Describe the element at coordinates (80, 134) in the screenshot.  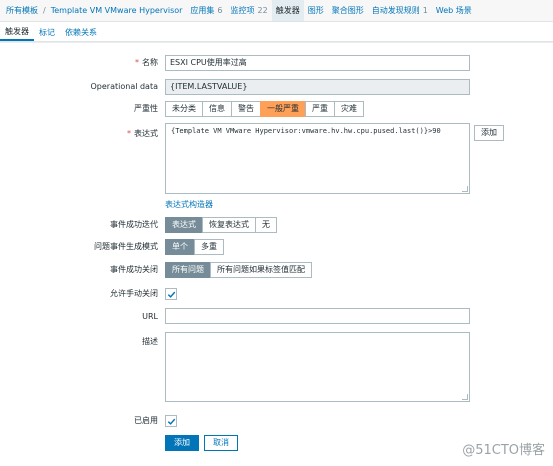
I see `expression-label: * 表达式` at that location.